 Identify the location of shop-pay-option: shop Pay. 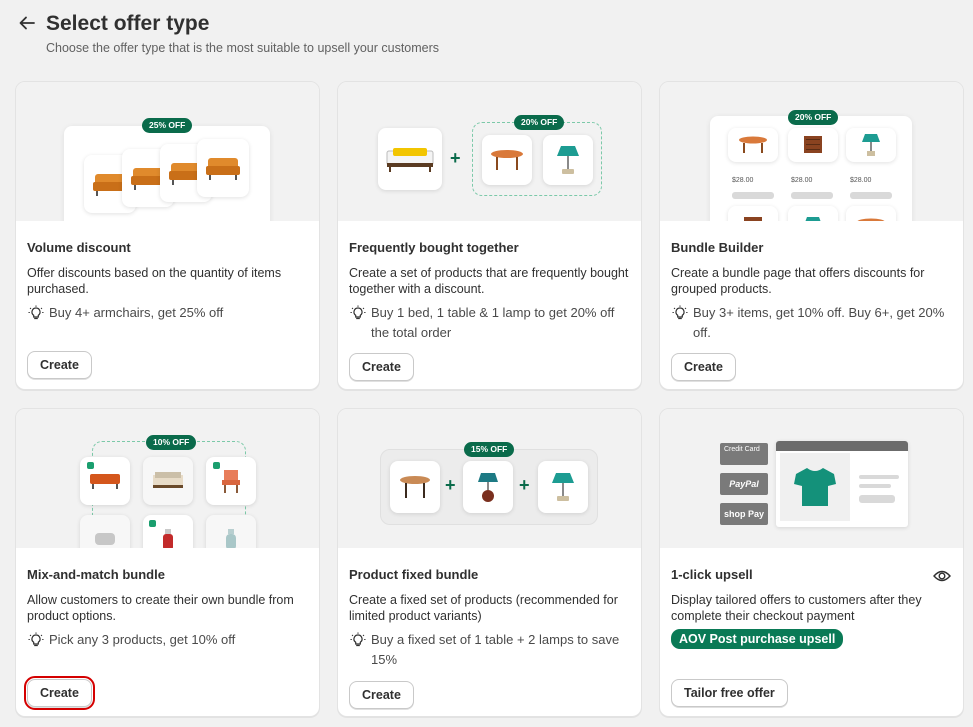
(744, 514).